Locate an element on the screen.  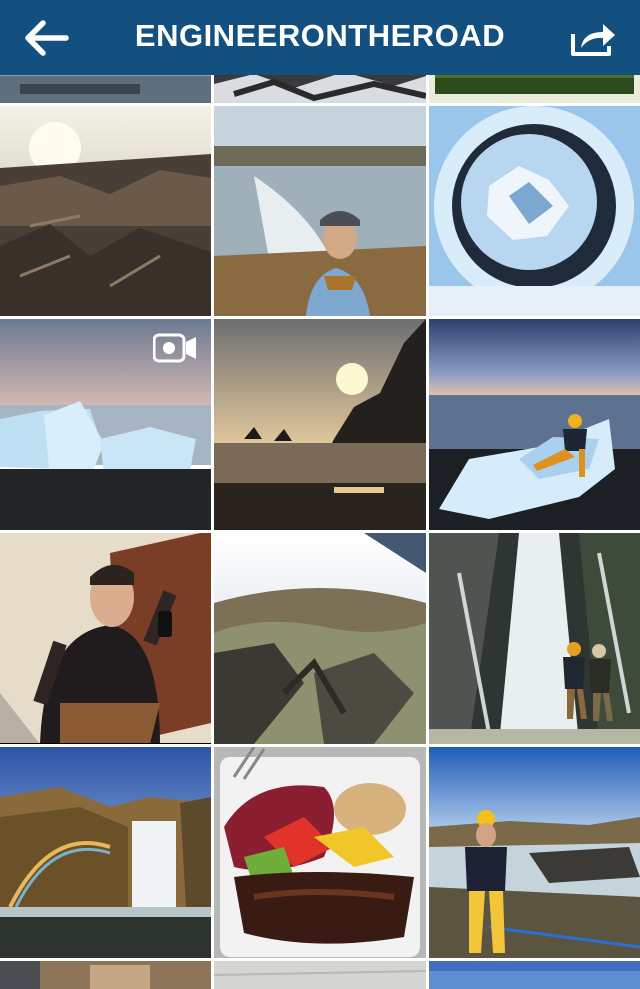
share-icon is located at coordinates (592, 39).